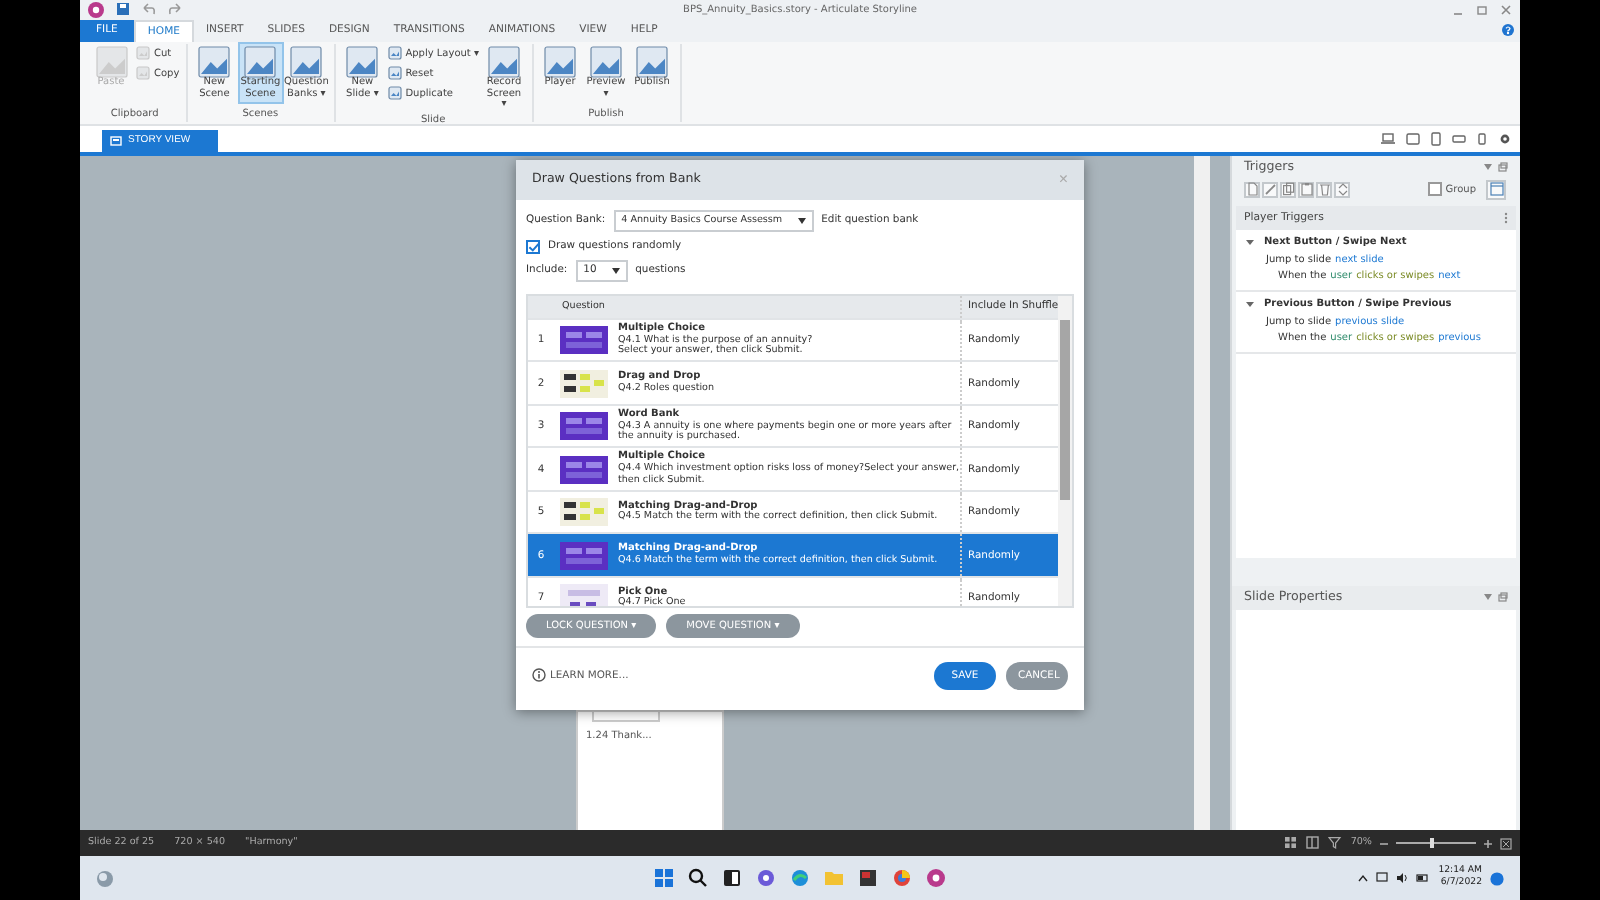 The image size is (1600, 900). I want to click on checkmark-icon, so click(533, 246).